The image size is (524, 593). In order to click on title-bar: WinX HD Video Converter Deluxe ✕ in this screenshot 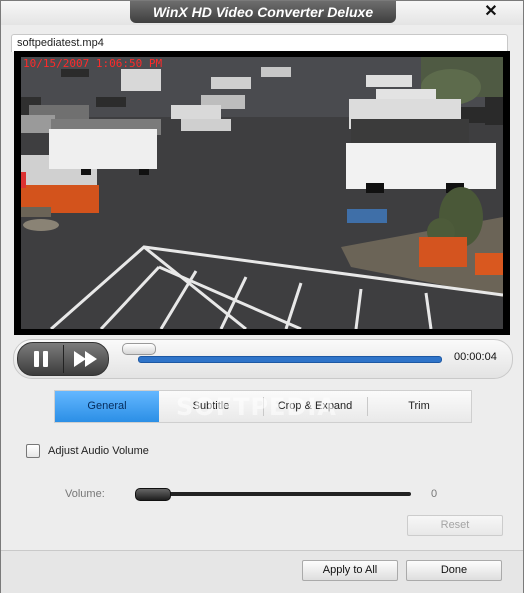, I will do `click(262, 13)`.